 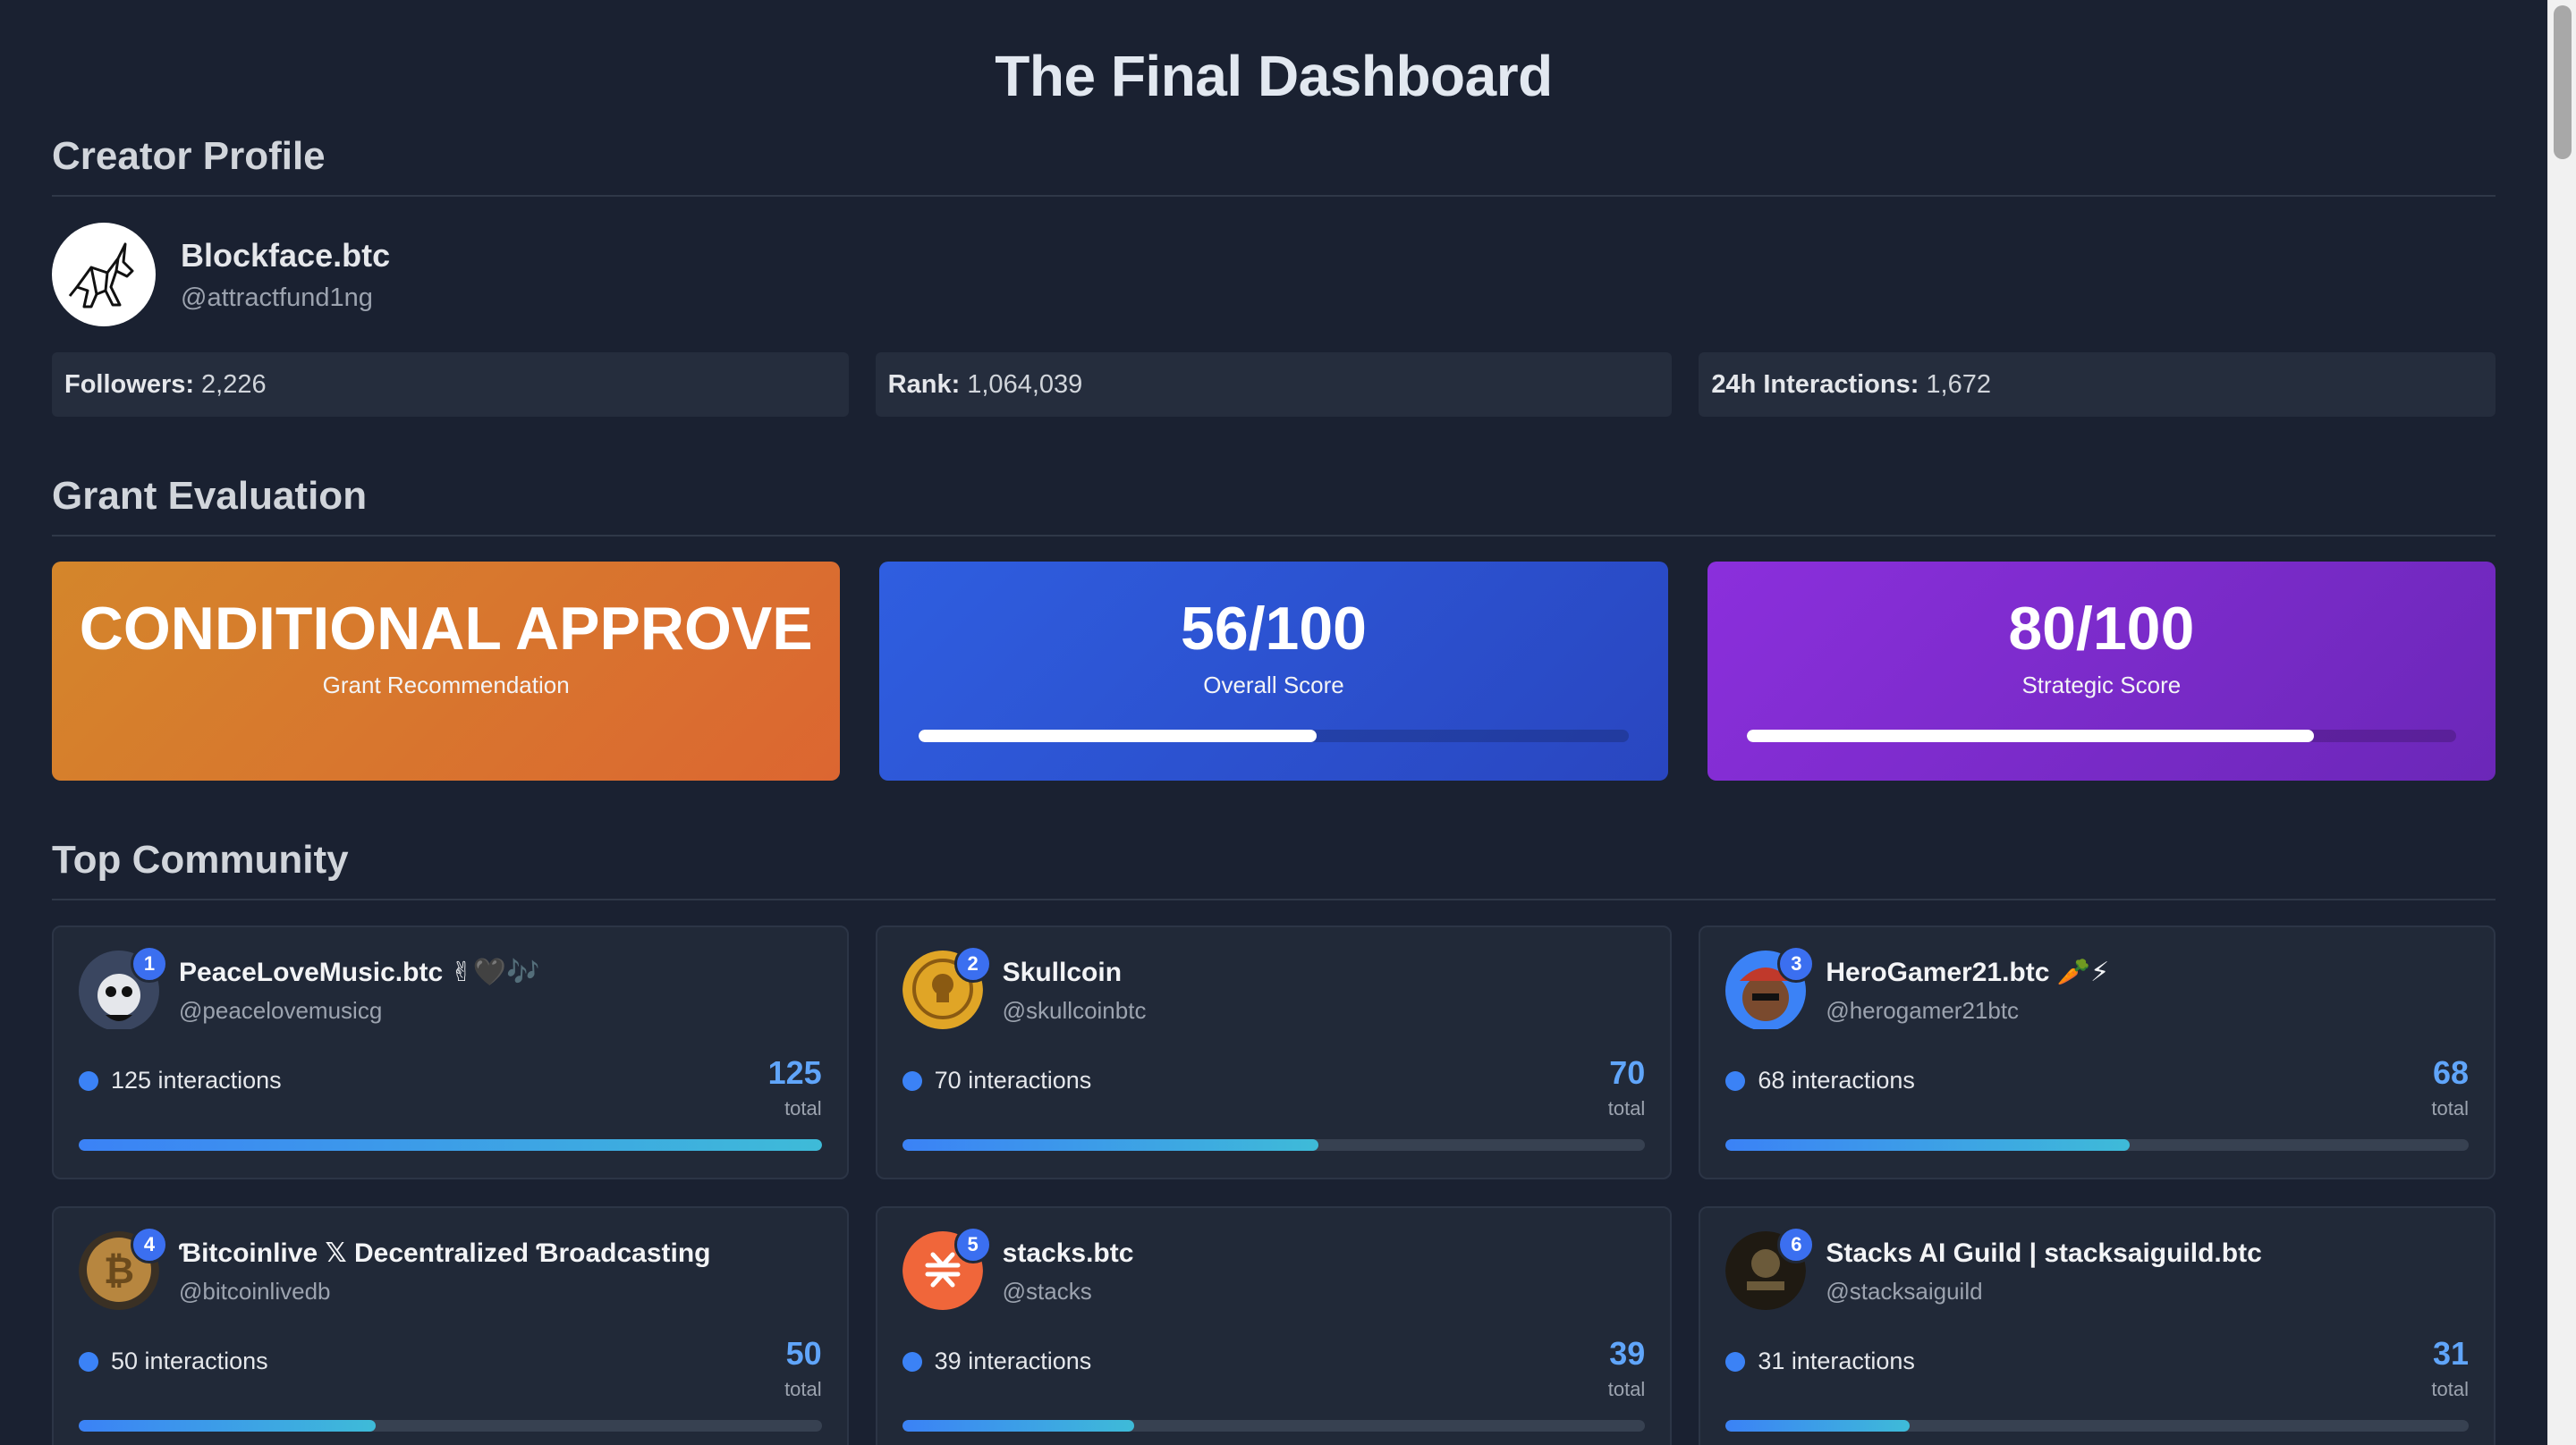 I want to click on stat-label: Followers:, so click(x=129, y=384).